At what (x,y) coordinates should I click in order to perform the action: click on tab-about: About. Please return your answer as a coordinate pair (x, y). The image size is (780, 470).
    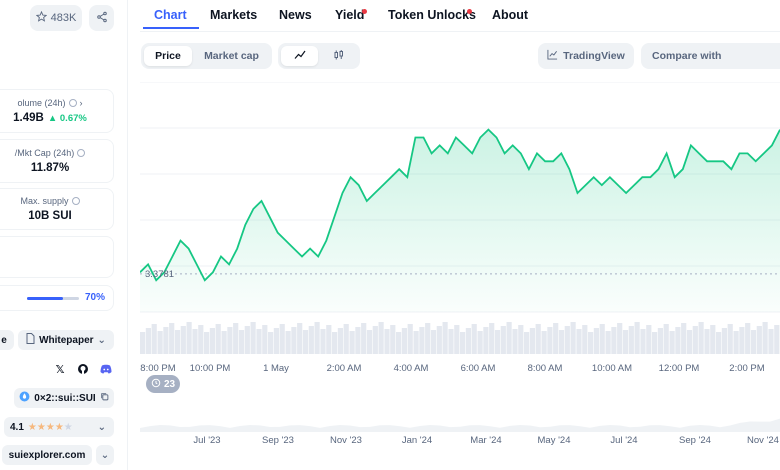
    Looking at the image, I should click on (510, 15).